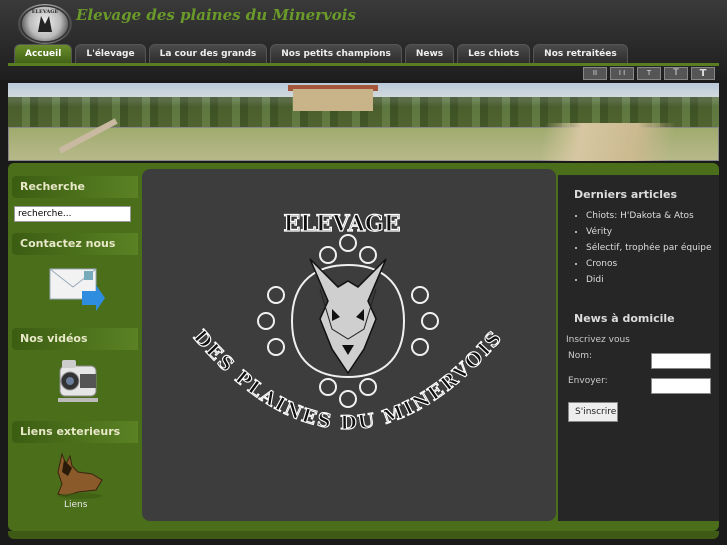  I want to click on svg-text: ELEVAGE, so click(45, 12).